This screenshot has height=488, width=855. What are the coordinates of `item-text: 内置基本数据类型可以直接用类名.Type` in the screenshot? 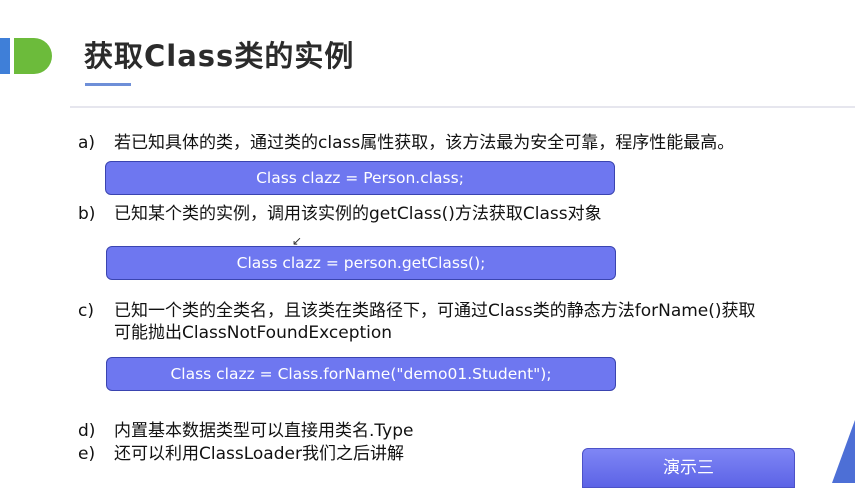 It's located at (264, 431).